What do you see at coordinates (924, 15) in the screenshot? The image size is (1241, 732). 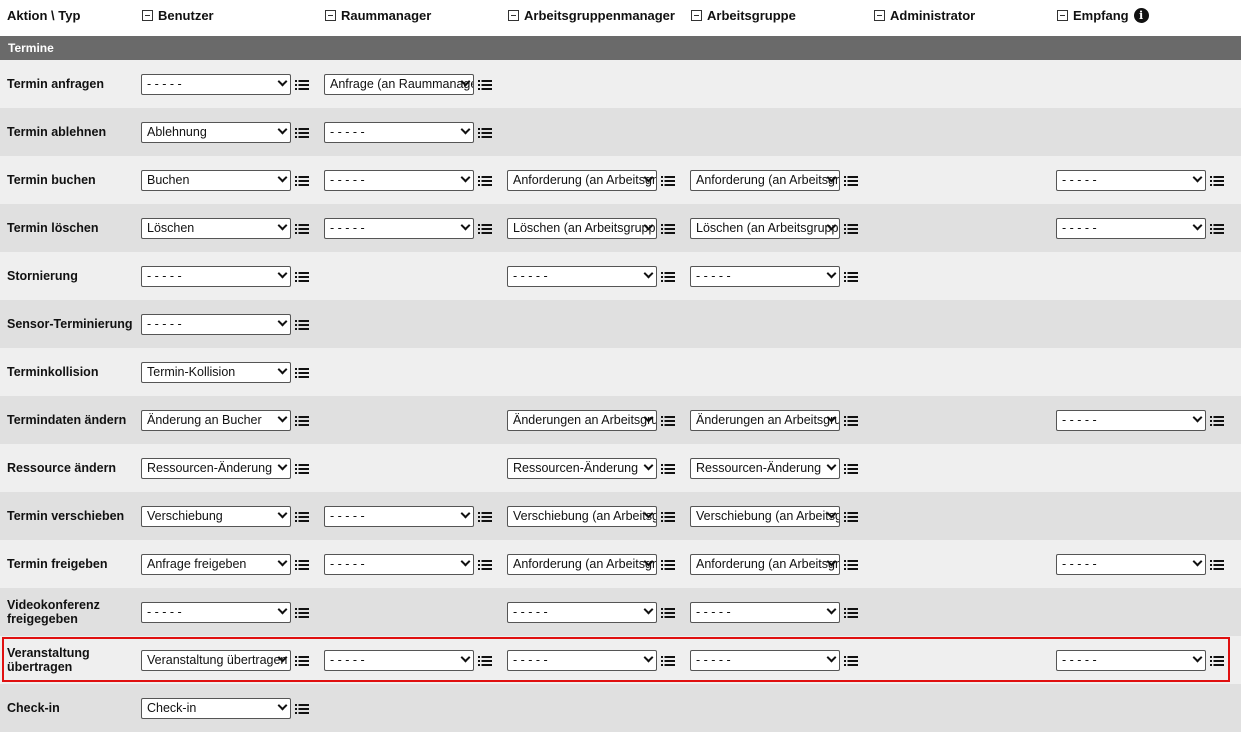 I see `column-header-administrator: Administrator` at bounding box center [924, 15].